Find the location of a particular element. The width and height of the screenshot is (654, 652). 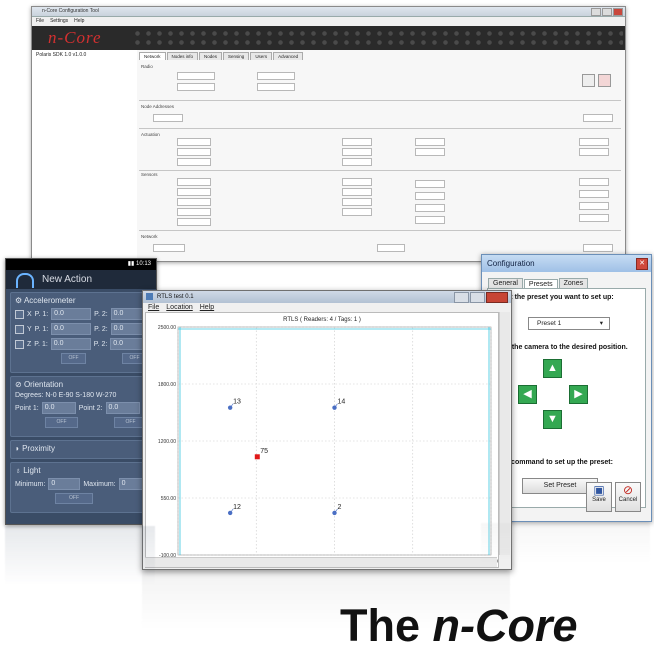

reader-label: 14 is located at coordinates (342, 402).